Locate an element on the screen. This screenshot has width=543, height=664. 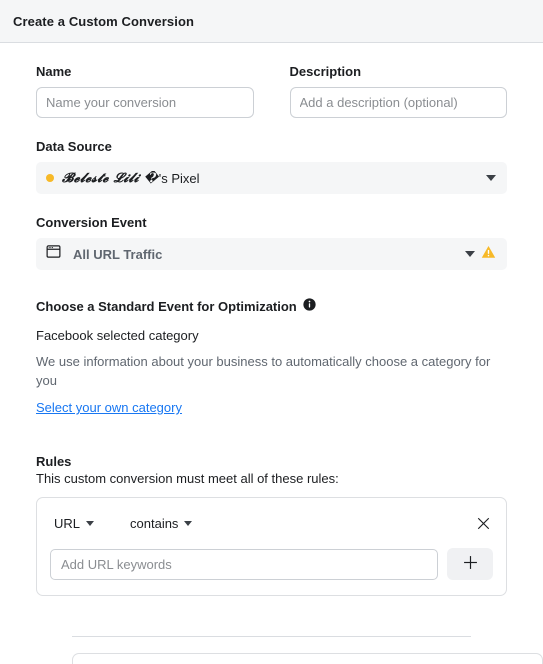
conversion-event-select-right is located at coordinates (480, 254).